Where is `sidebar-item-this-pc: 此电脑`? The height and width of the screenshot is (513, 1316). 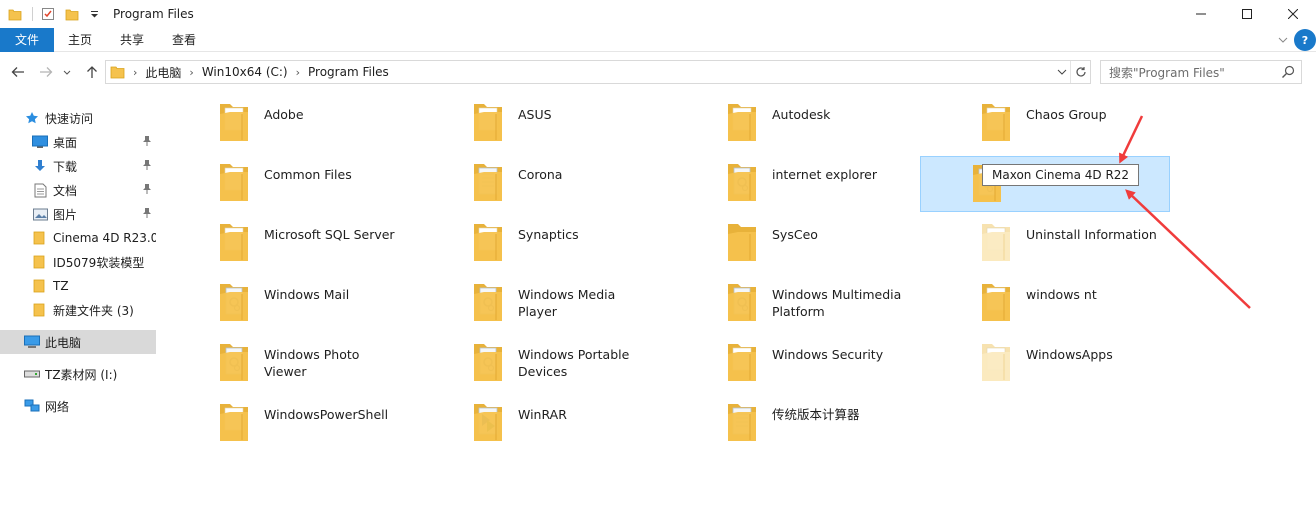 sidebar-item-this-pc: 此电脑 is located at coordinates (78, 342).